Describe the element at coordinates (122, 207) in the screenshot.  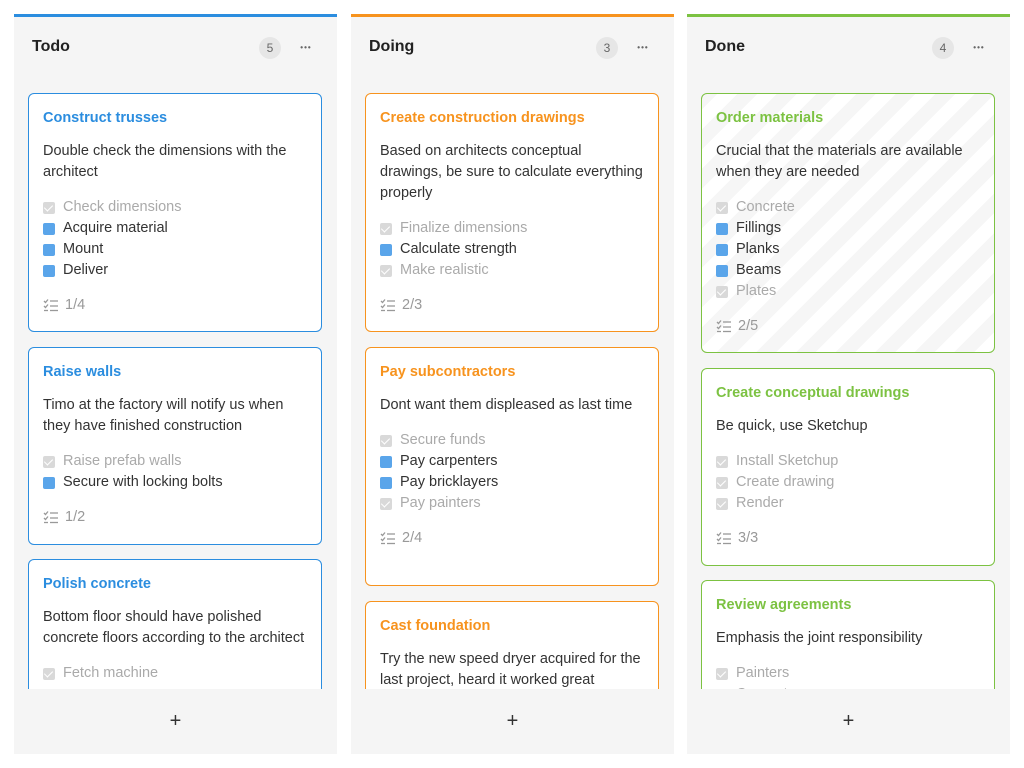
I see `checklist-item-label: Check dimensions` at that location.